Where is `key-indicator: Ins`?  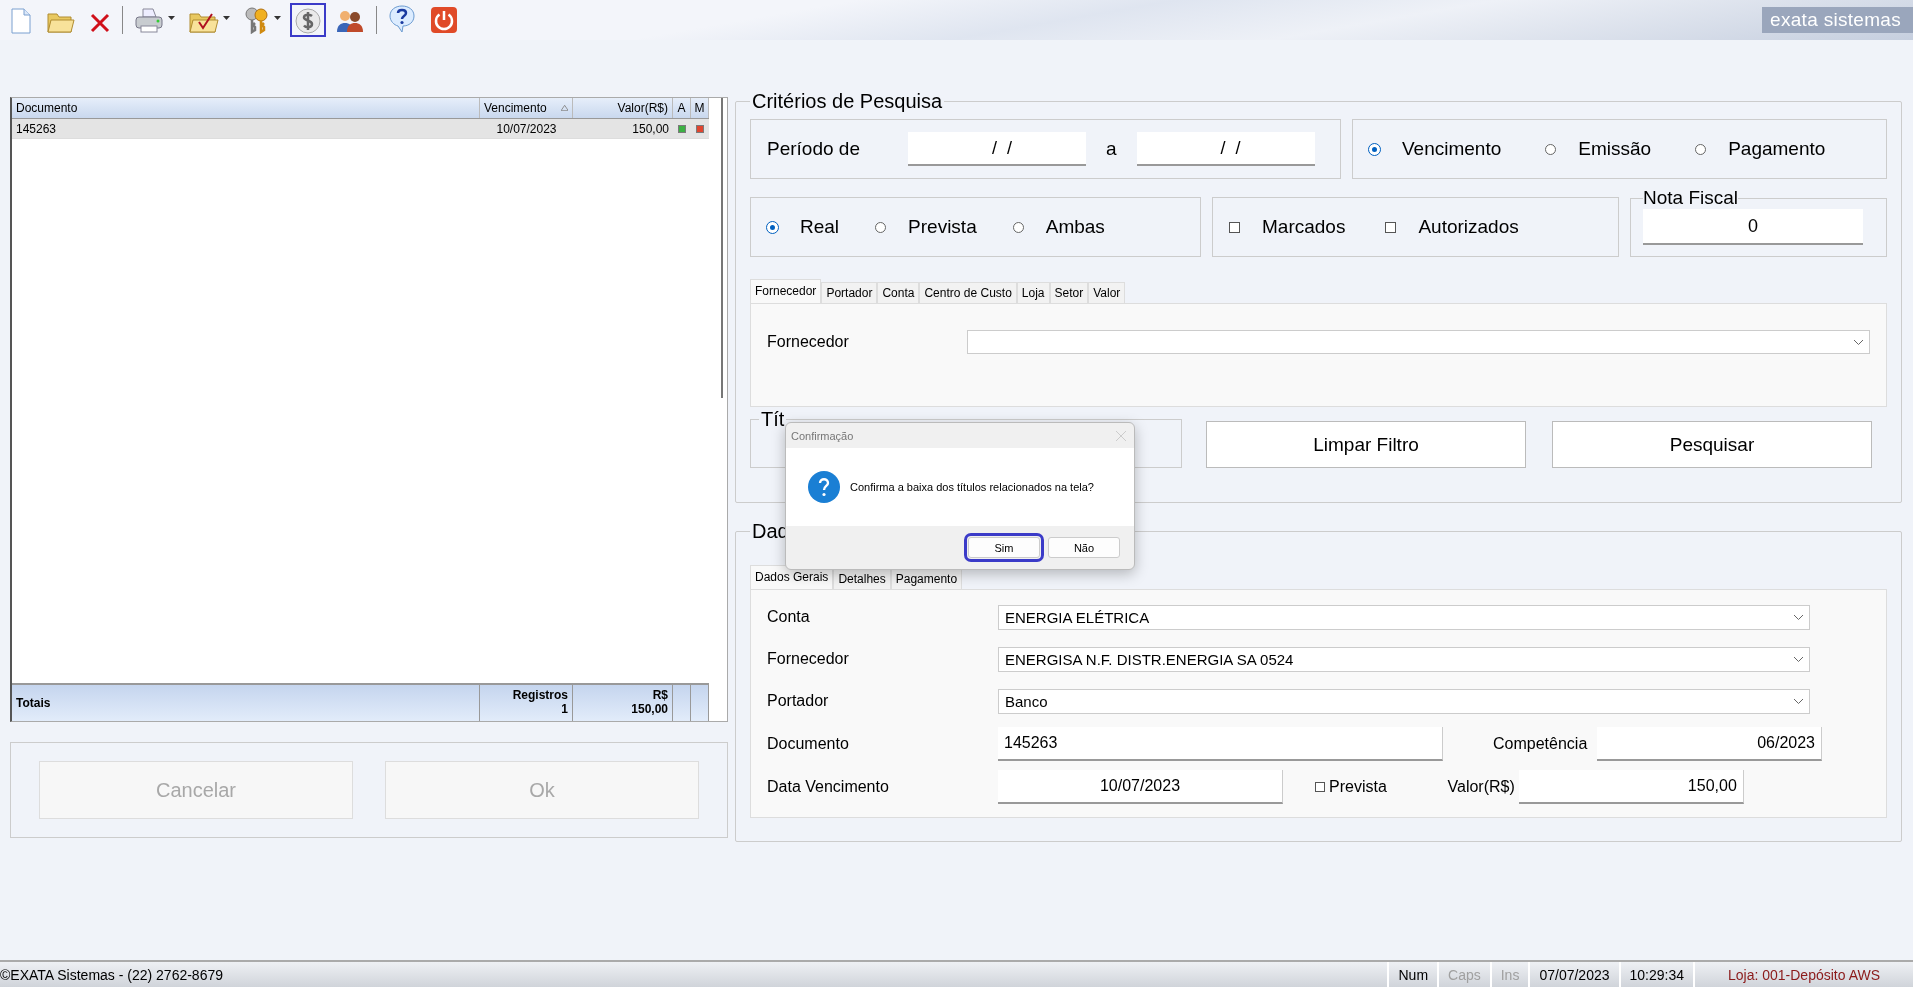
key-indicator: Ins is located at coordinates (1509, 974).